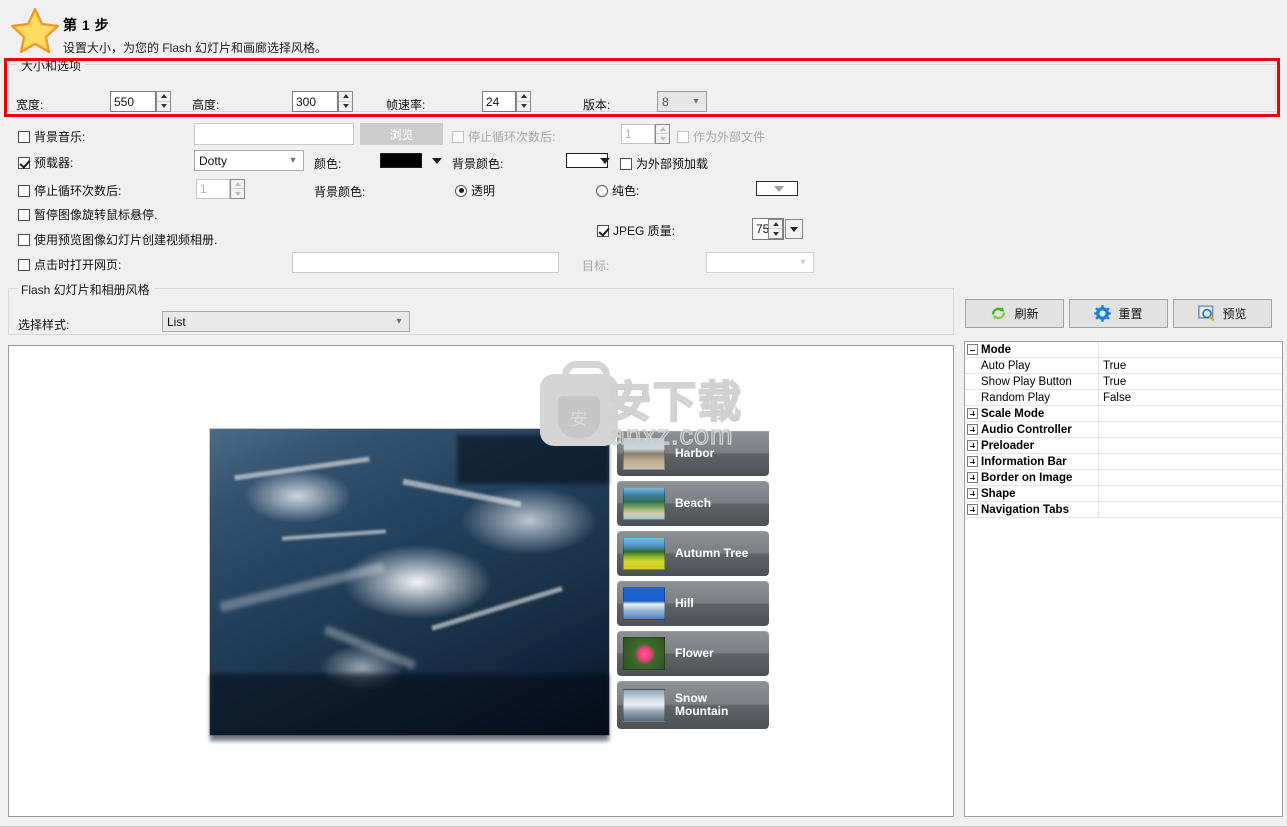 This screenshot has width=1287, height=827. I want to click on height-stepper-down, so click(345, 107).